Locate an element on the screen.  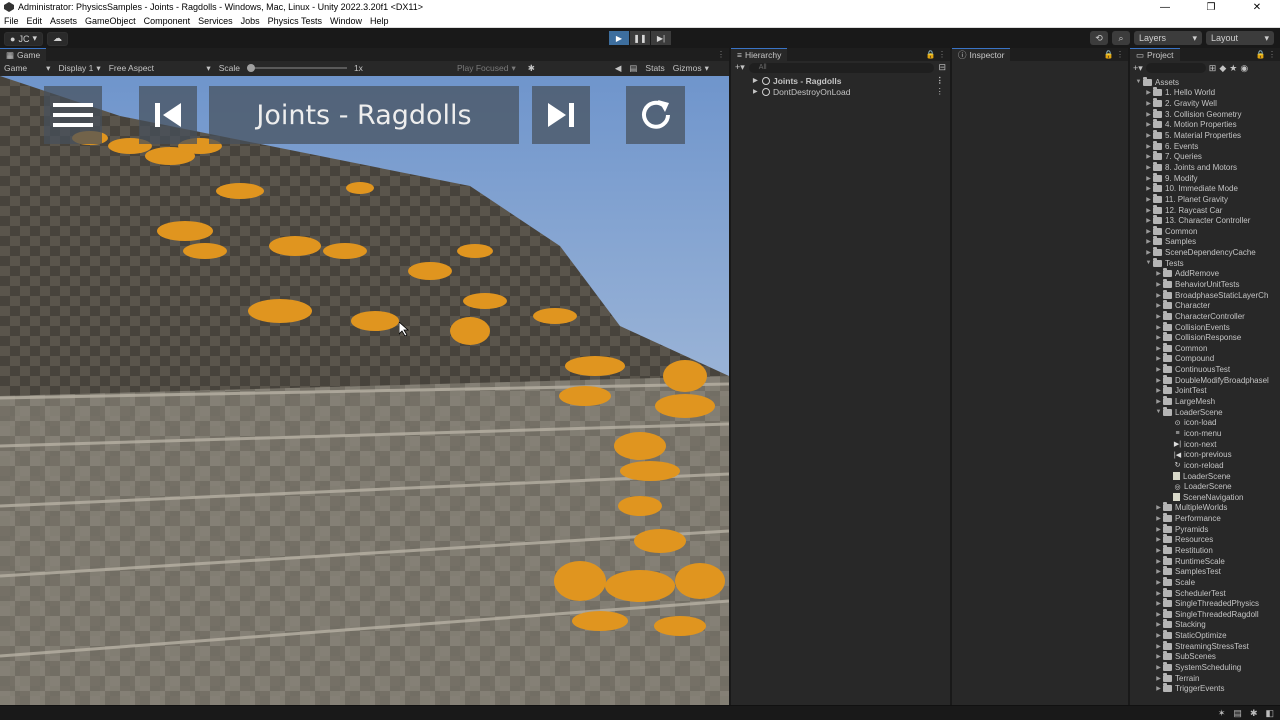
item-menu-icon: ⋮ is located at coordinates (940, 91).